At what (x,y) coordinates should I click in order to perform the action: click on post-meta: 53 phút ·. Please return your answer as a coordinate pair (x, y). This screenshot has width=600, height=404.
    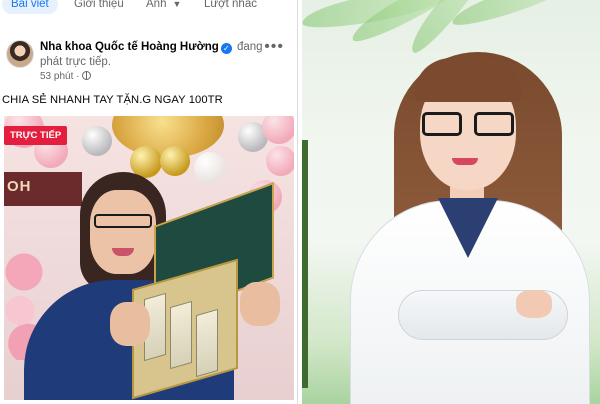
    Looking at the image, I should click on (66, 76).